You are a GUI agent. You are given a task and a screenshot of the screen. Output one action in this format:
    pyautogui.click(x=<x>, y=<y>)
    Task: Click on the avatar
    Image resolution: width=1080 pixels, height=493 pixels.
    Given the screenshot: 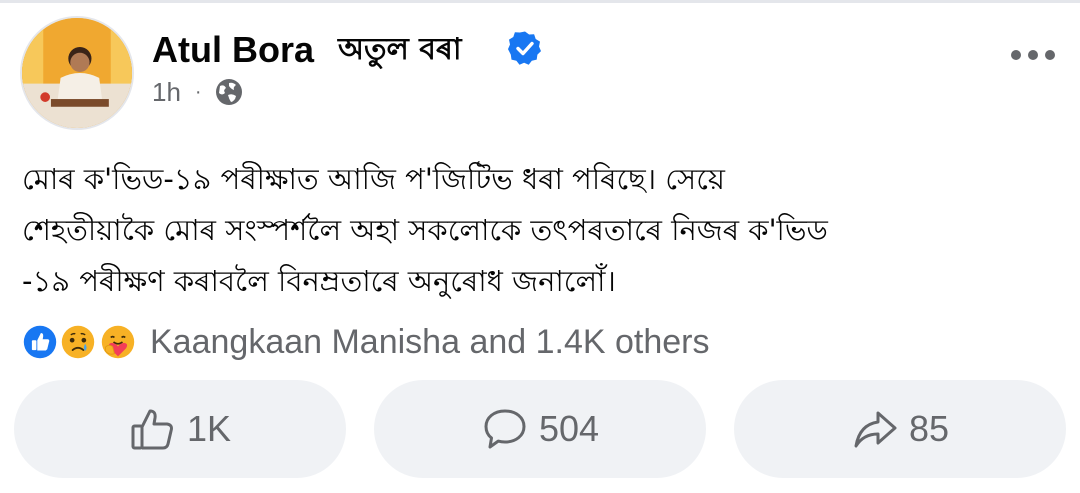 What is the action you would take?
    pyautogui.click(x=77, y=73)
    